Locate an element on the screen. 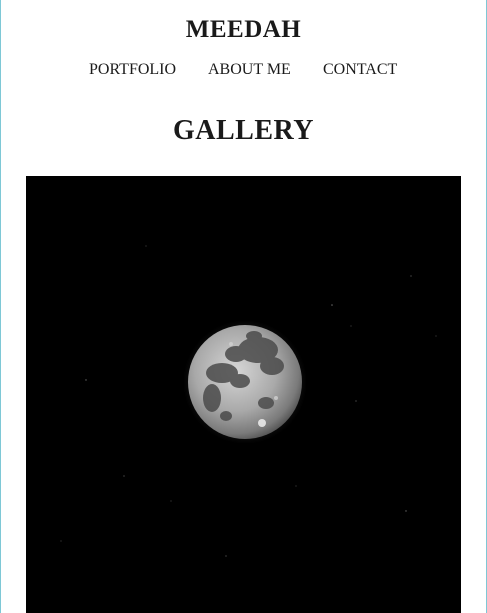 This screenshot has width=487, height=613. nav-link-portfolio: PORTFOLIO is located at coordinates (132, 70).